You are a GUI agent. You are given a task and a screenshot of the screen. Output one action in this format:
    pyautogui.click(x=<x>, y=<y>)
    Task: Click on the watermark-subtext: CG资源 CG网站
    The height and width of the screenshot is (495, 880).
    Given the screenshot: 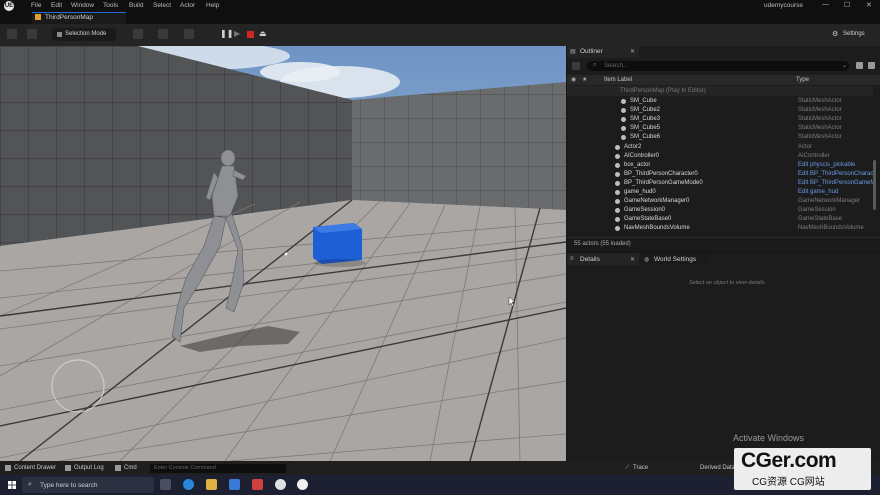 What is the action you would take?
    pyautogui.click(x=788, y=482)
    